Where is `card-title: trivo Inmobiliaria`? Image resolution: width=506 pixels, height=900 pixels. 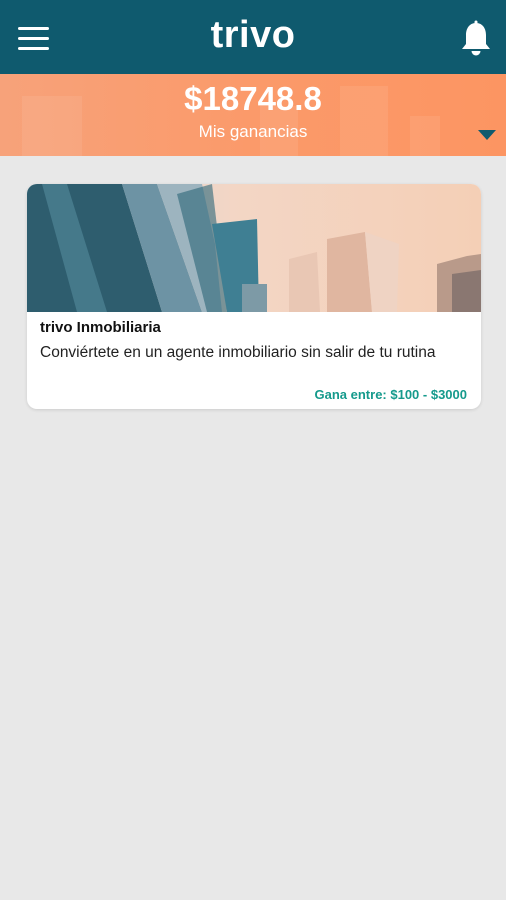
card-title: trivo Inmobiliaria is located at coordinates (100, 327).